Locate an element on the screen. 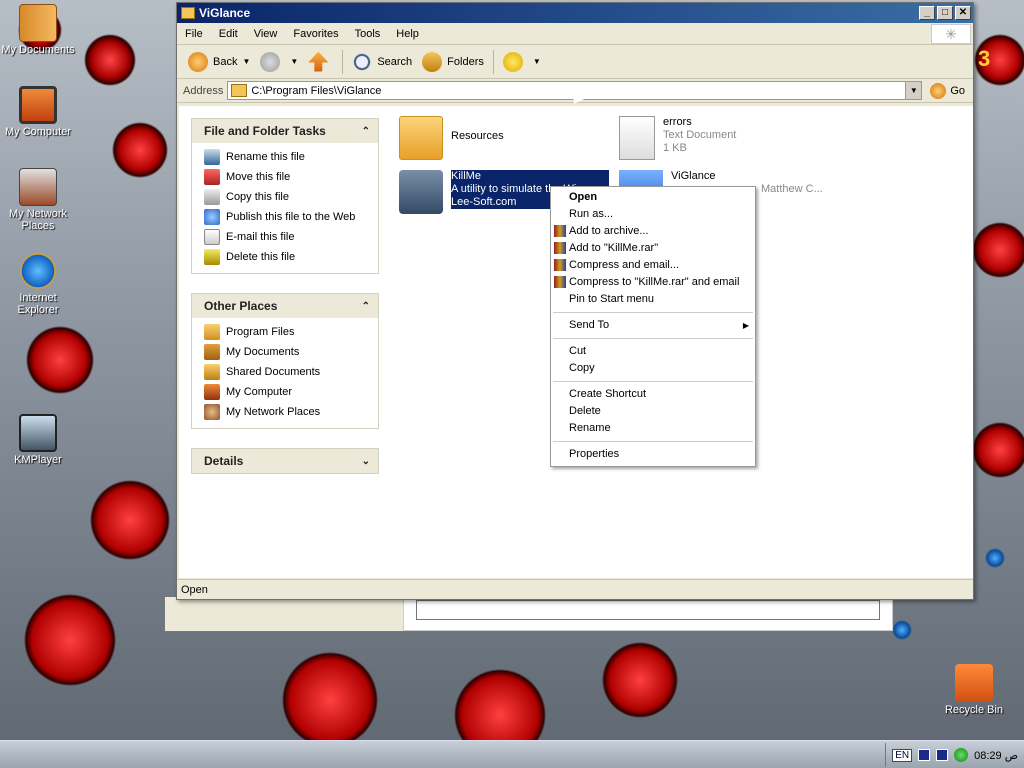 This screenshot has width=1024, height=768. desktop-icon-label: My Network Places is located at coordinates (38, 220).